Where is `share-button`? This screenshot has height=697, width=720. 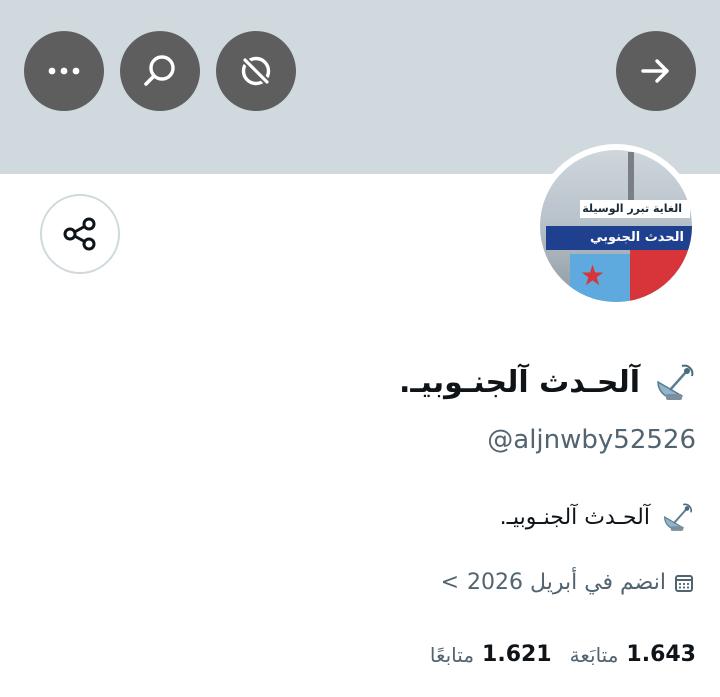 share-button is located at coordinates (80, 234).